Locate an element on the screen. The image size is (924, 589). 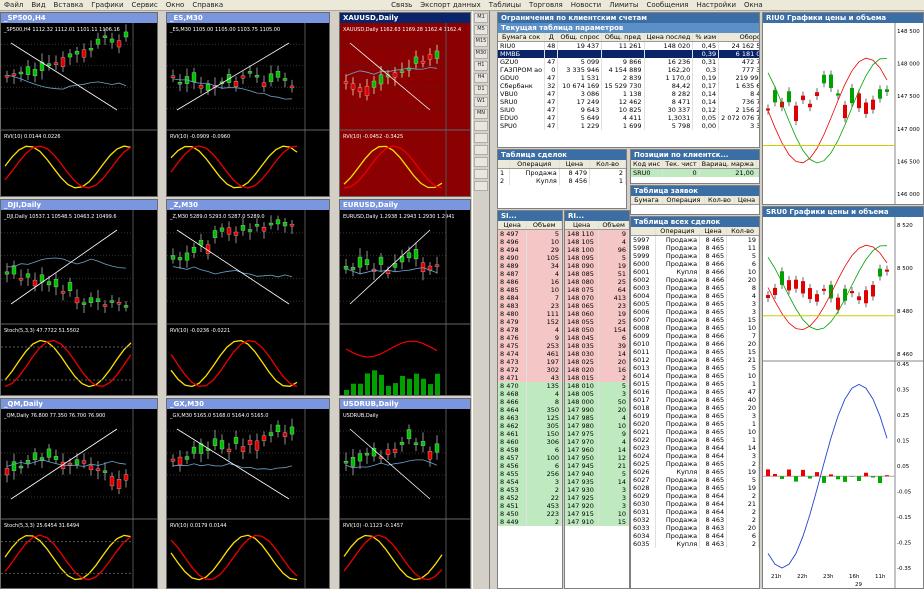
M1-icon: M1 is located at coordinates (481, 18).